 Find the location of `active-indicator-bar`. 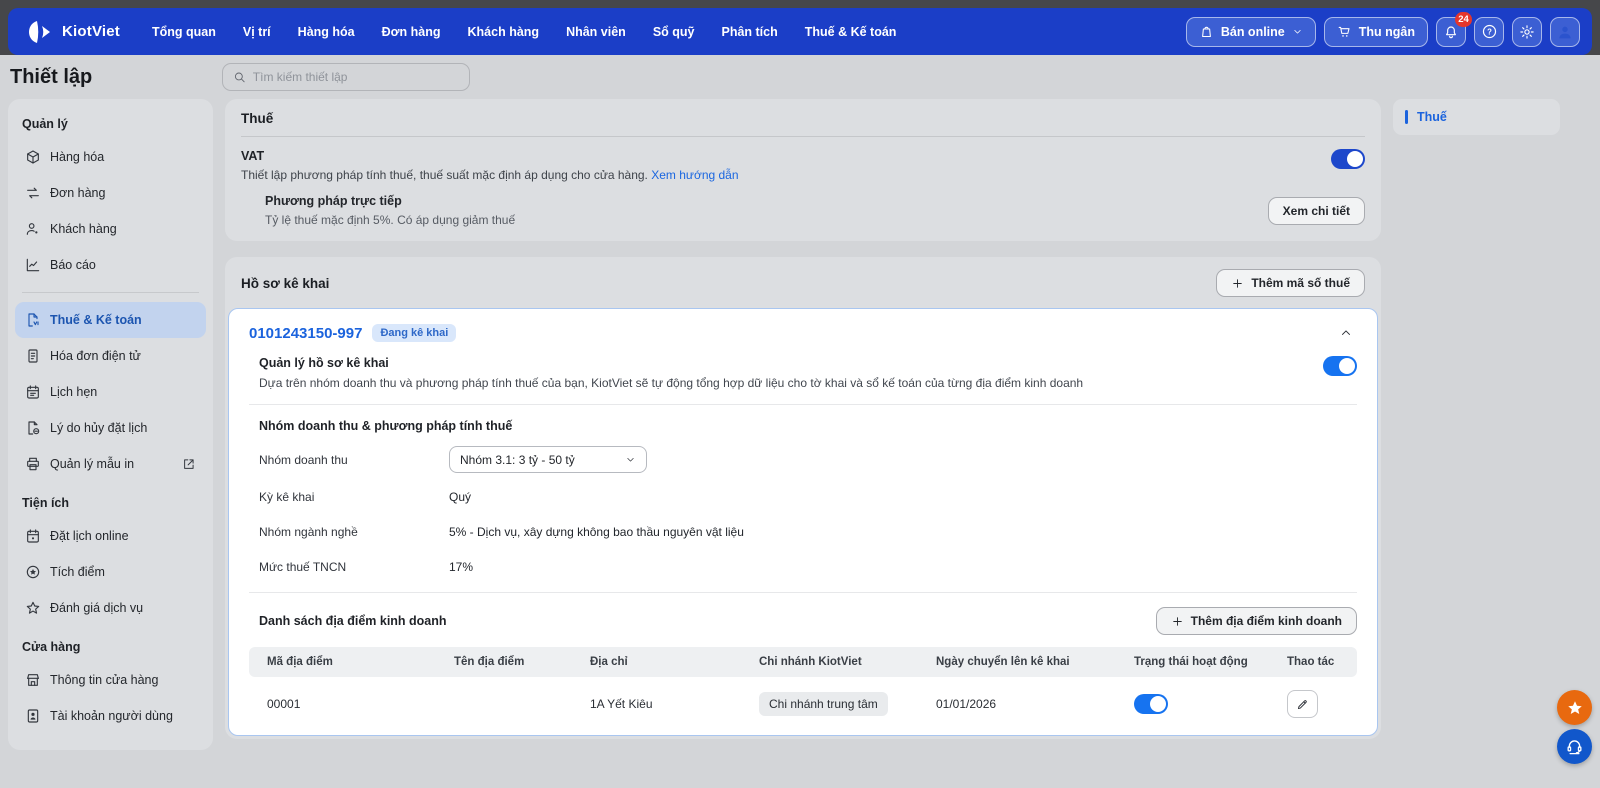

active-indicator-bar is located at coordinates (1406, 117).